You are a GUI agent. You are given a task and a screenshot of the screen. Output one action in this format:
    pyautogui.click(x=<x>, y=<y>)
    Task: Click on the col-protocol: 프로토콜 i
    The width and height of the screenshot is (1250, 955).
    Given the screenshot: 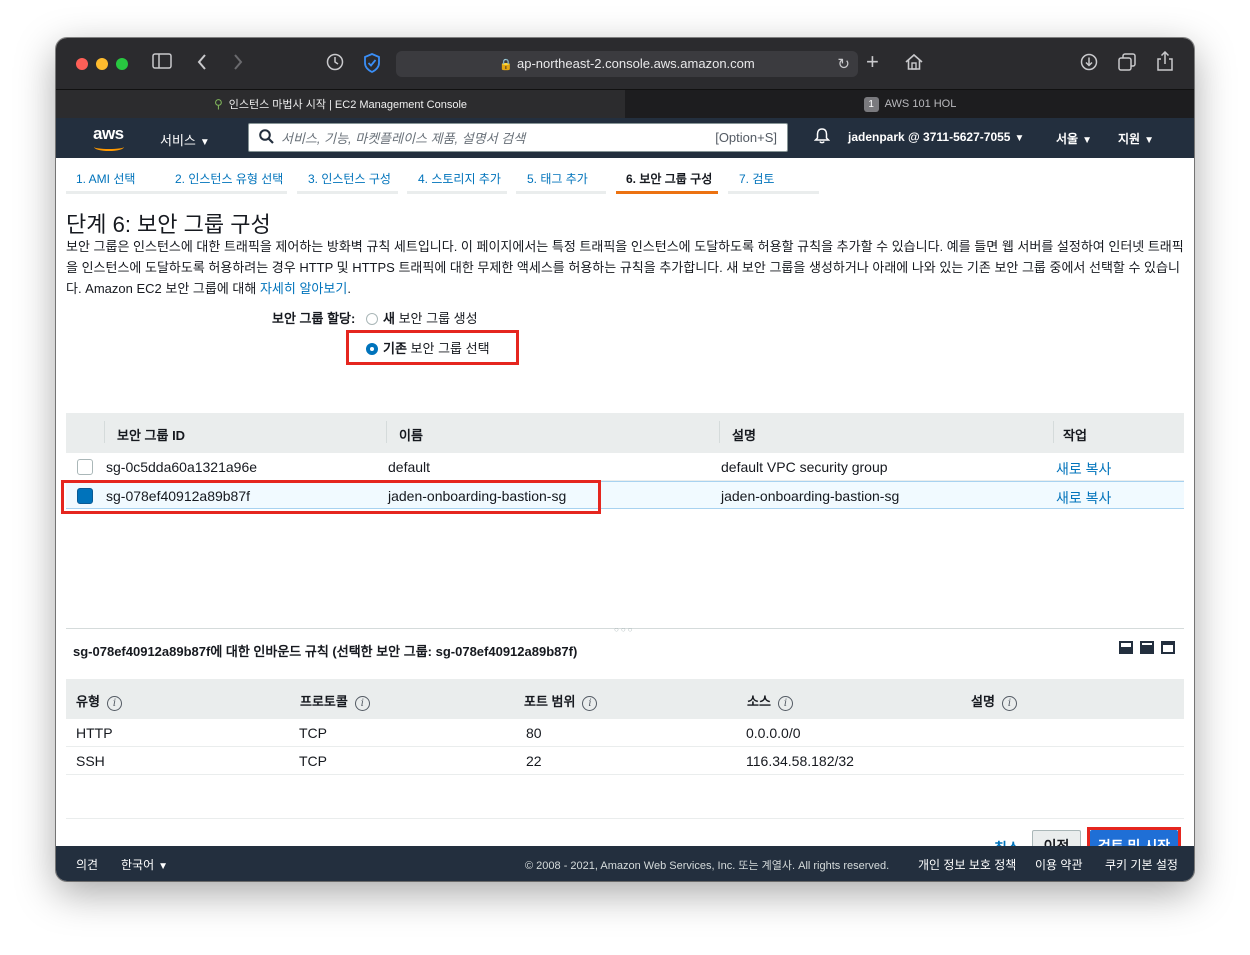 What is the action you would take?
    pyautogui.click(x=335, y=701)
    